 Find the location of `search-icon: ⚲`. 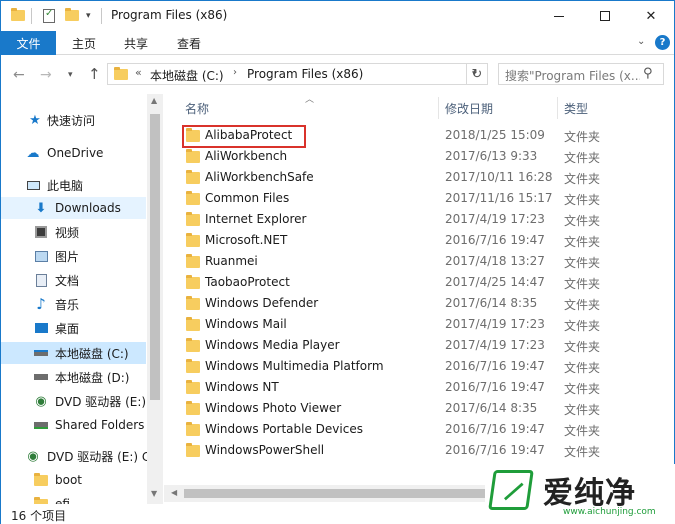

search-icon: ⚲ is located at coordinates (648, 73).